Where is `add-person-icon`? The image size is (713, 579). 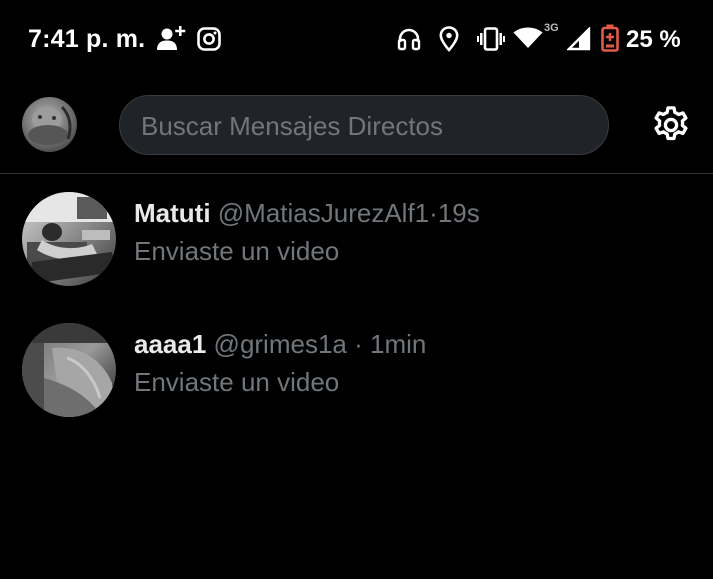
add-person-icon is located at coordinates (171, 38).